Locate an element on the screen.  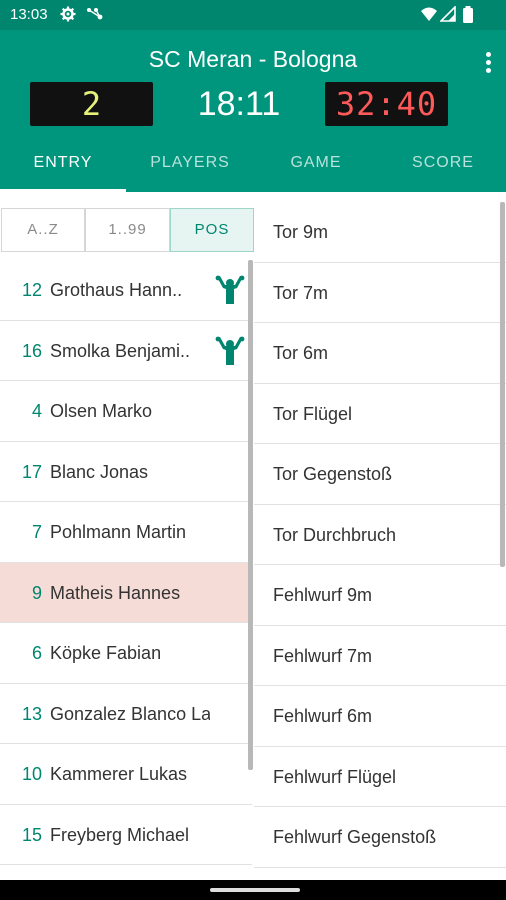
status-time: 13:03 is located at coordinates (29, 14).